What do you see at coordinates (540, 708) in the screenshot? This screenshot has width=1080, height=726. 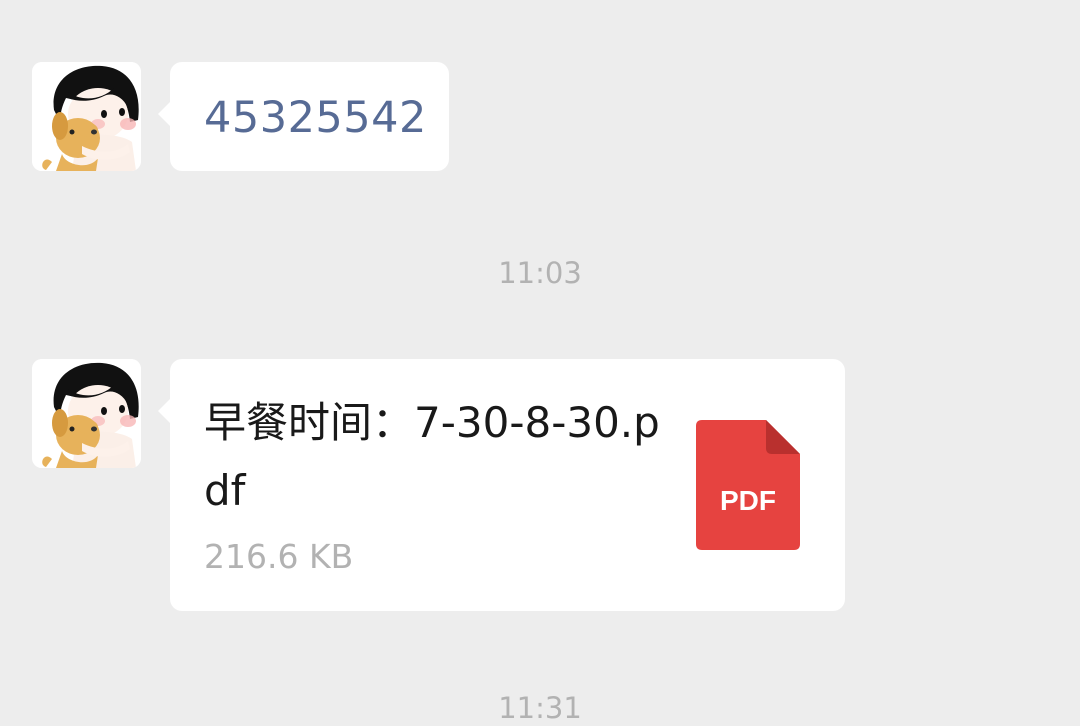 I see `message-timestamp: 11:31` at bounding box center [540, 708].